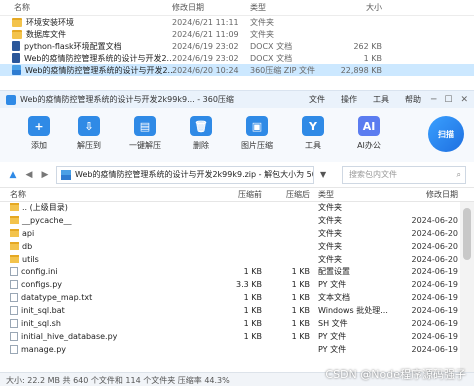 Image resolution: width=474 pixels, height=386 pixels. Describe the element at coordinates (229, 297) in the screenshot. I see `table-row: datatype_map.txt 1 KB 1 KB 文本文档 2024-06-19` at that location.